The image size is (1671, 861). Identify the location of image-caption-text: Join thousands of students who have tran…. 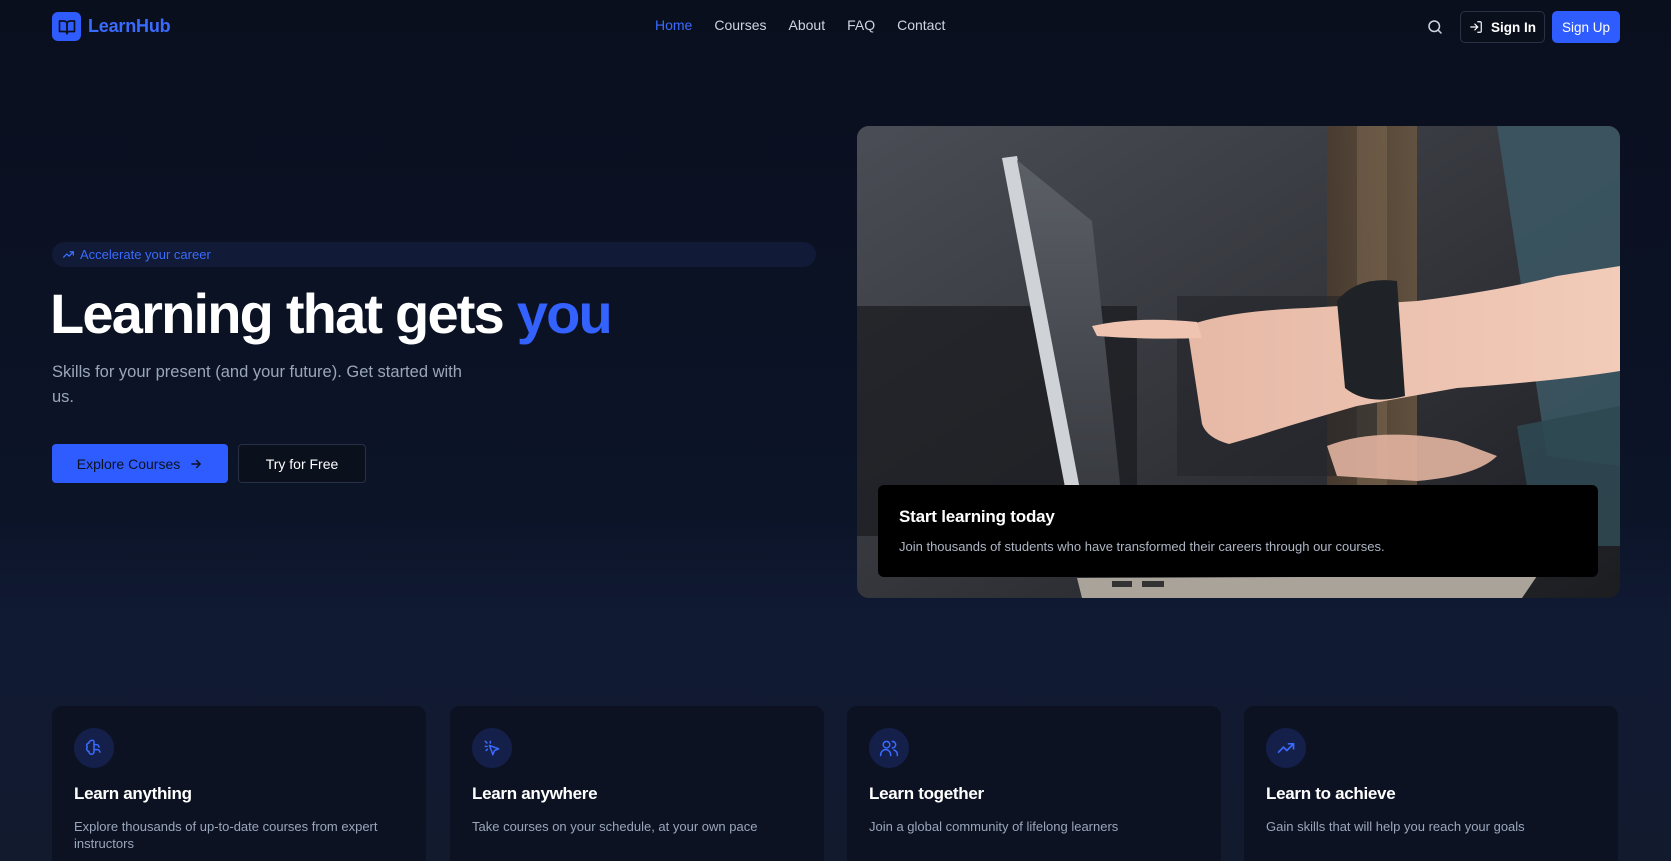
(1142, 546).